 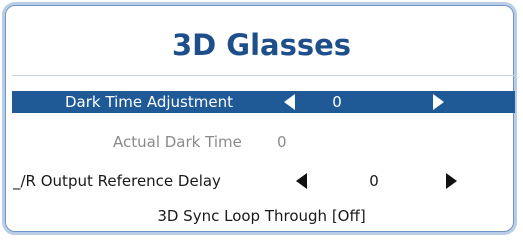 I want to click on actual-dark-time-value: 0, so click(x=282, y=142).